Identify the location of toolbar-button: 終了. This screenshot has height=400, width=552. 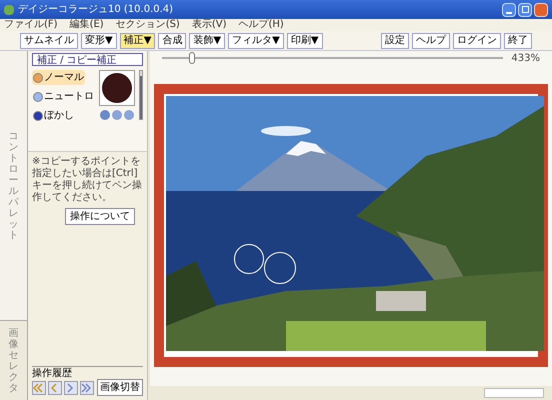
(518, 40).